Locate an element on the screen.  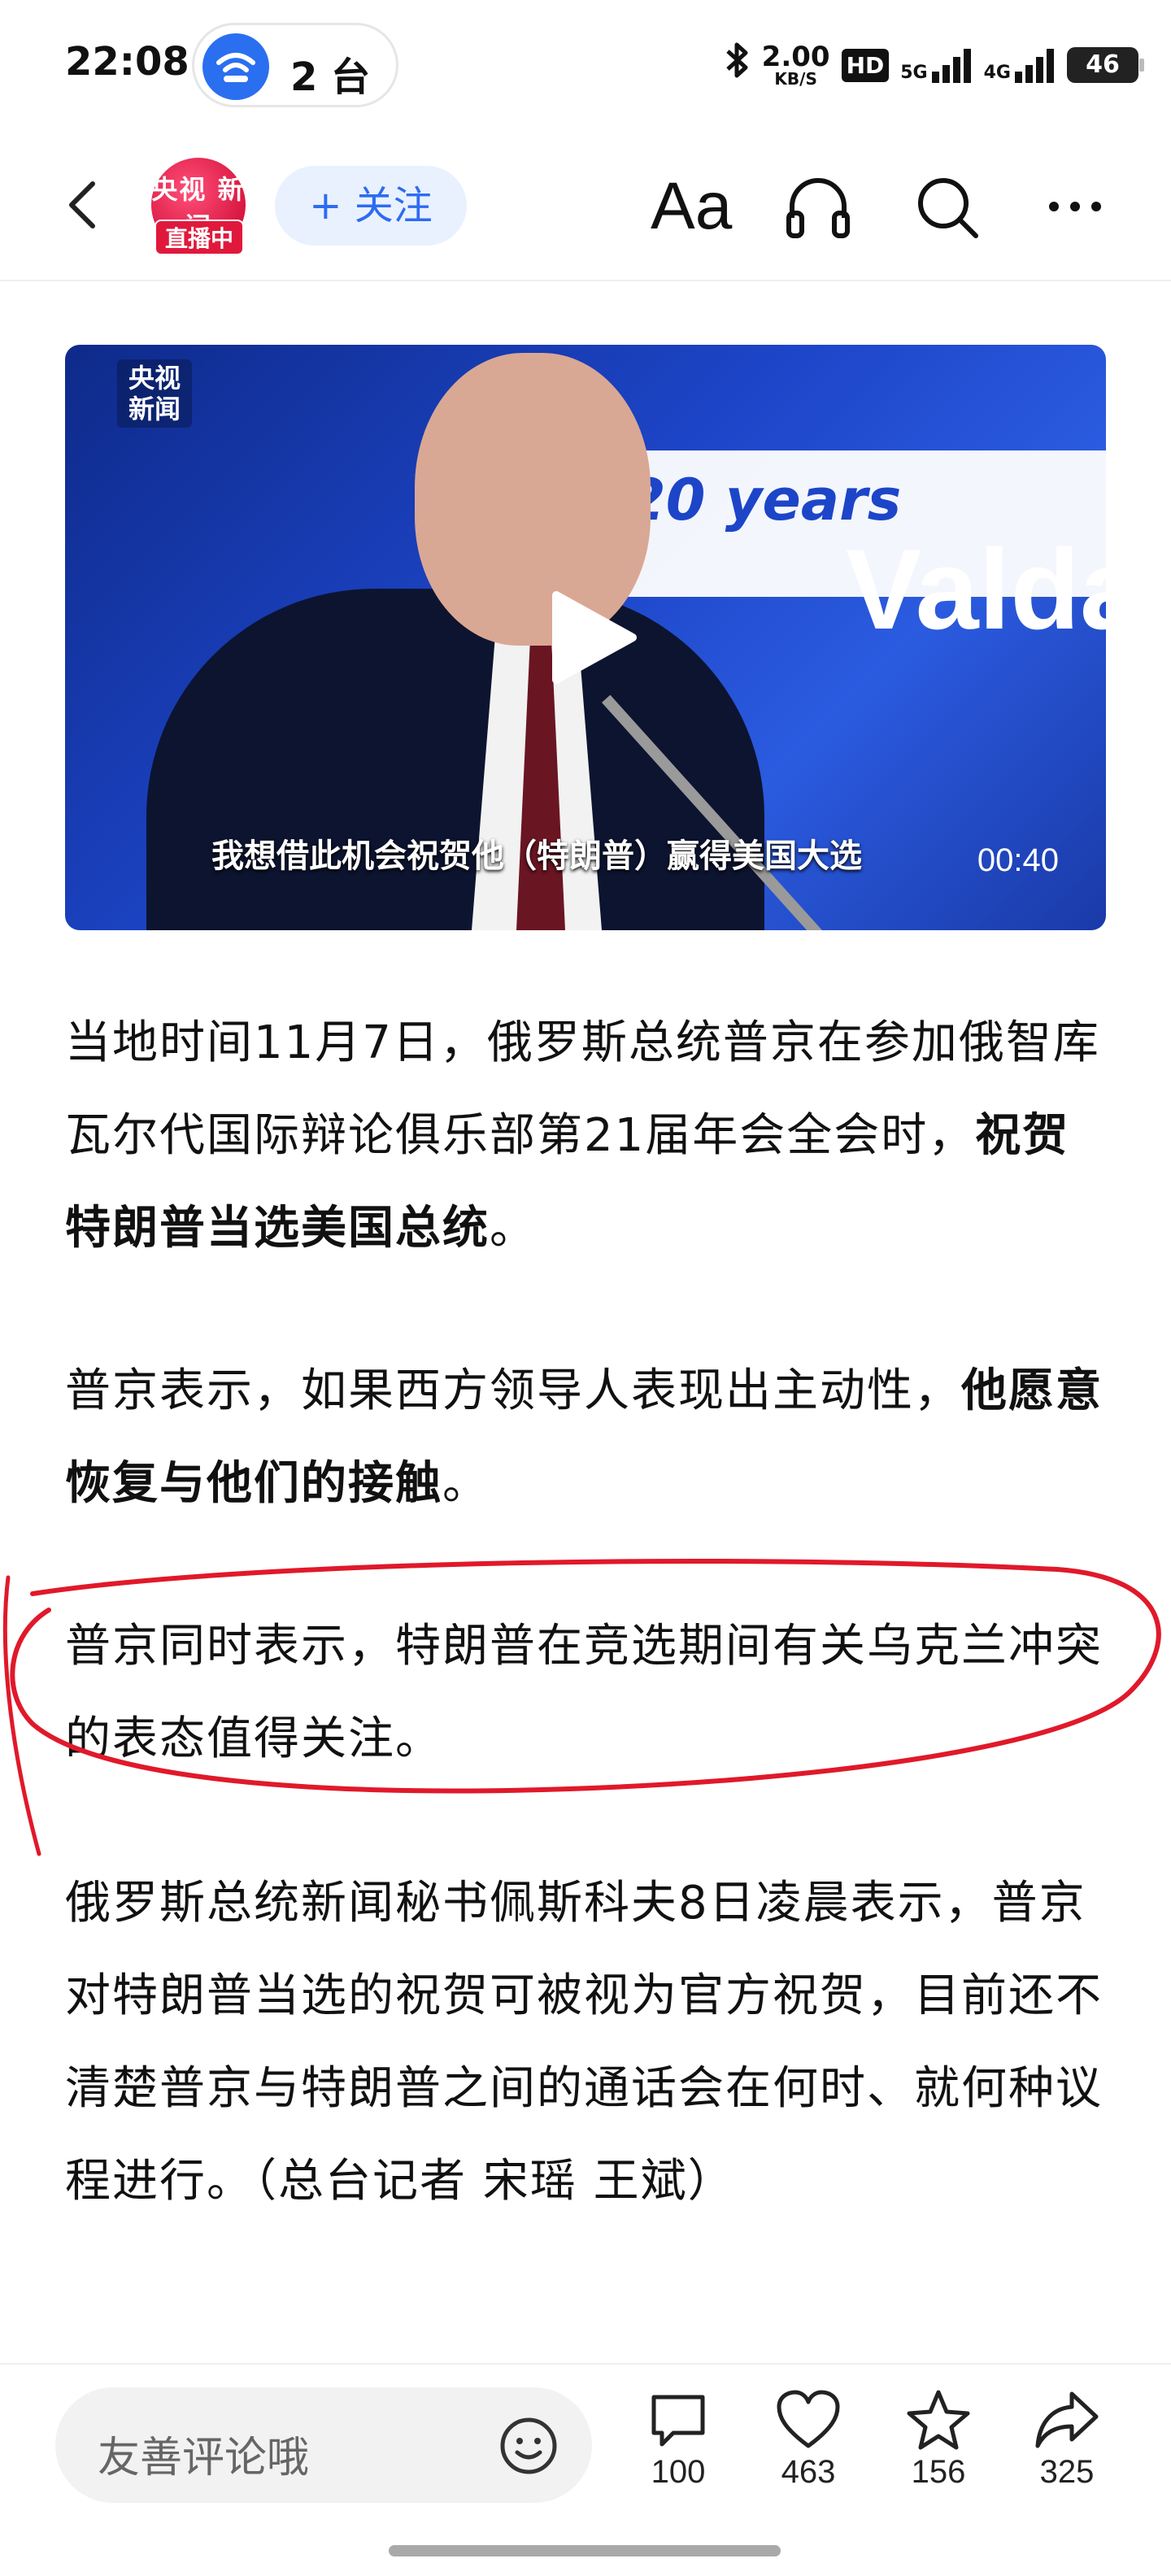
battery-icon: 46 is located at coordinates (1105, 65).